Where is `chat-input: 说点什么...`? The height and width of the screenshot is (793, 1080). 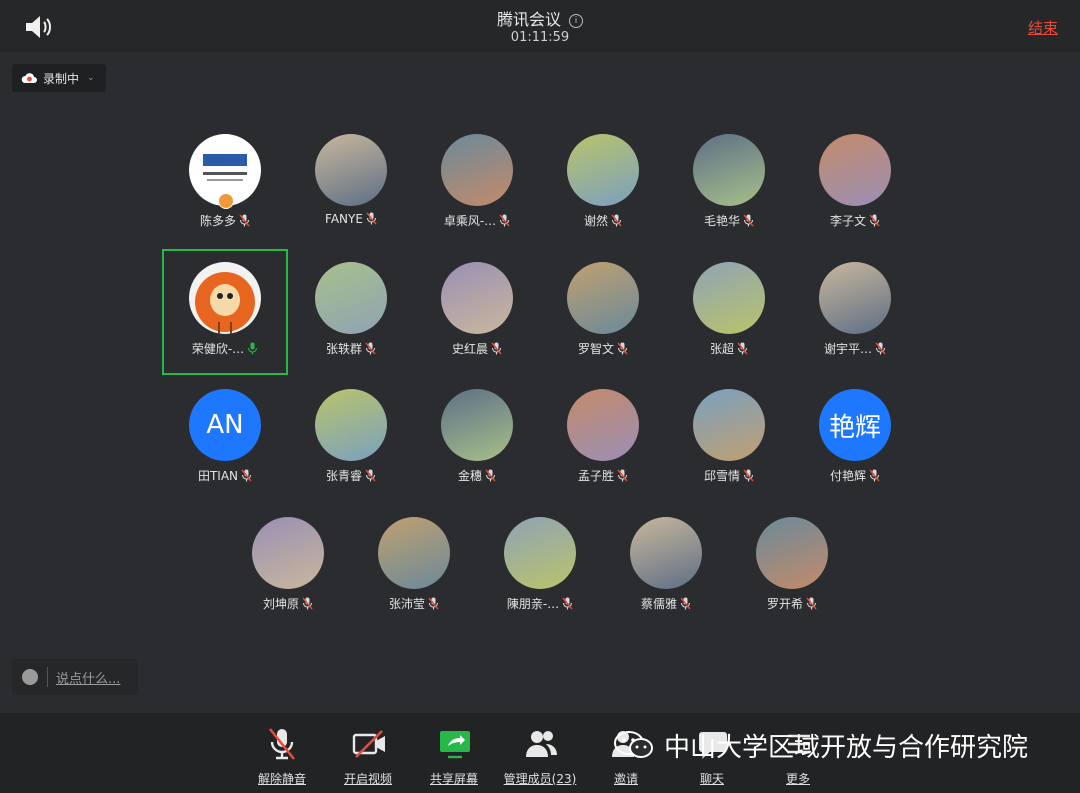 chat-input: 说点什么... is located at coordinates (75, 677).